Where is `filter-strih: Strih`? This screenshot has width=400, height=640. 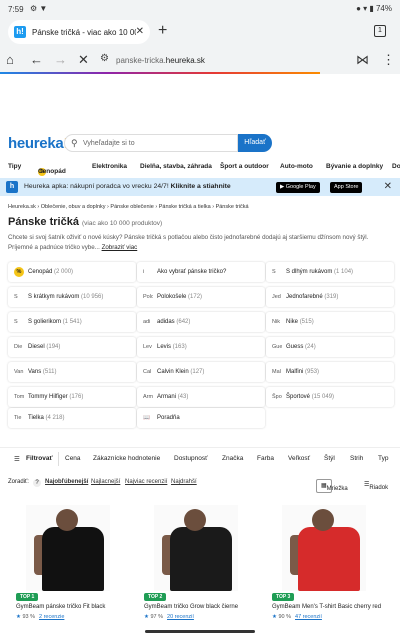 filter-strih: Strih is located at coordinates (356, 458).